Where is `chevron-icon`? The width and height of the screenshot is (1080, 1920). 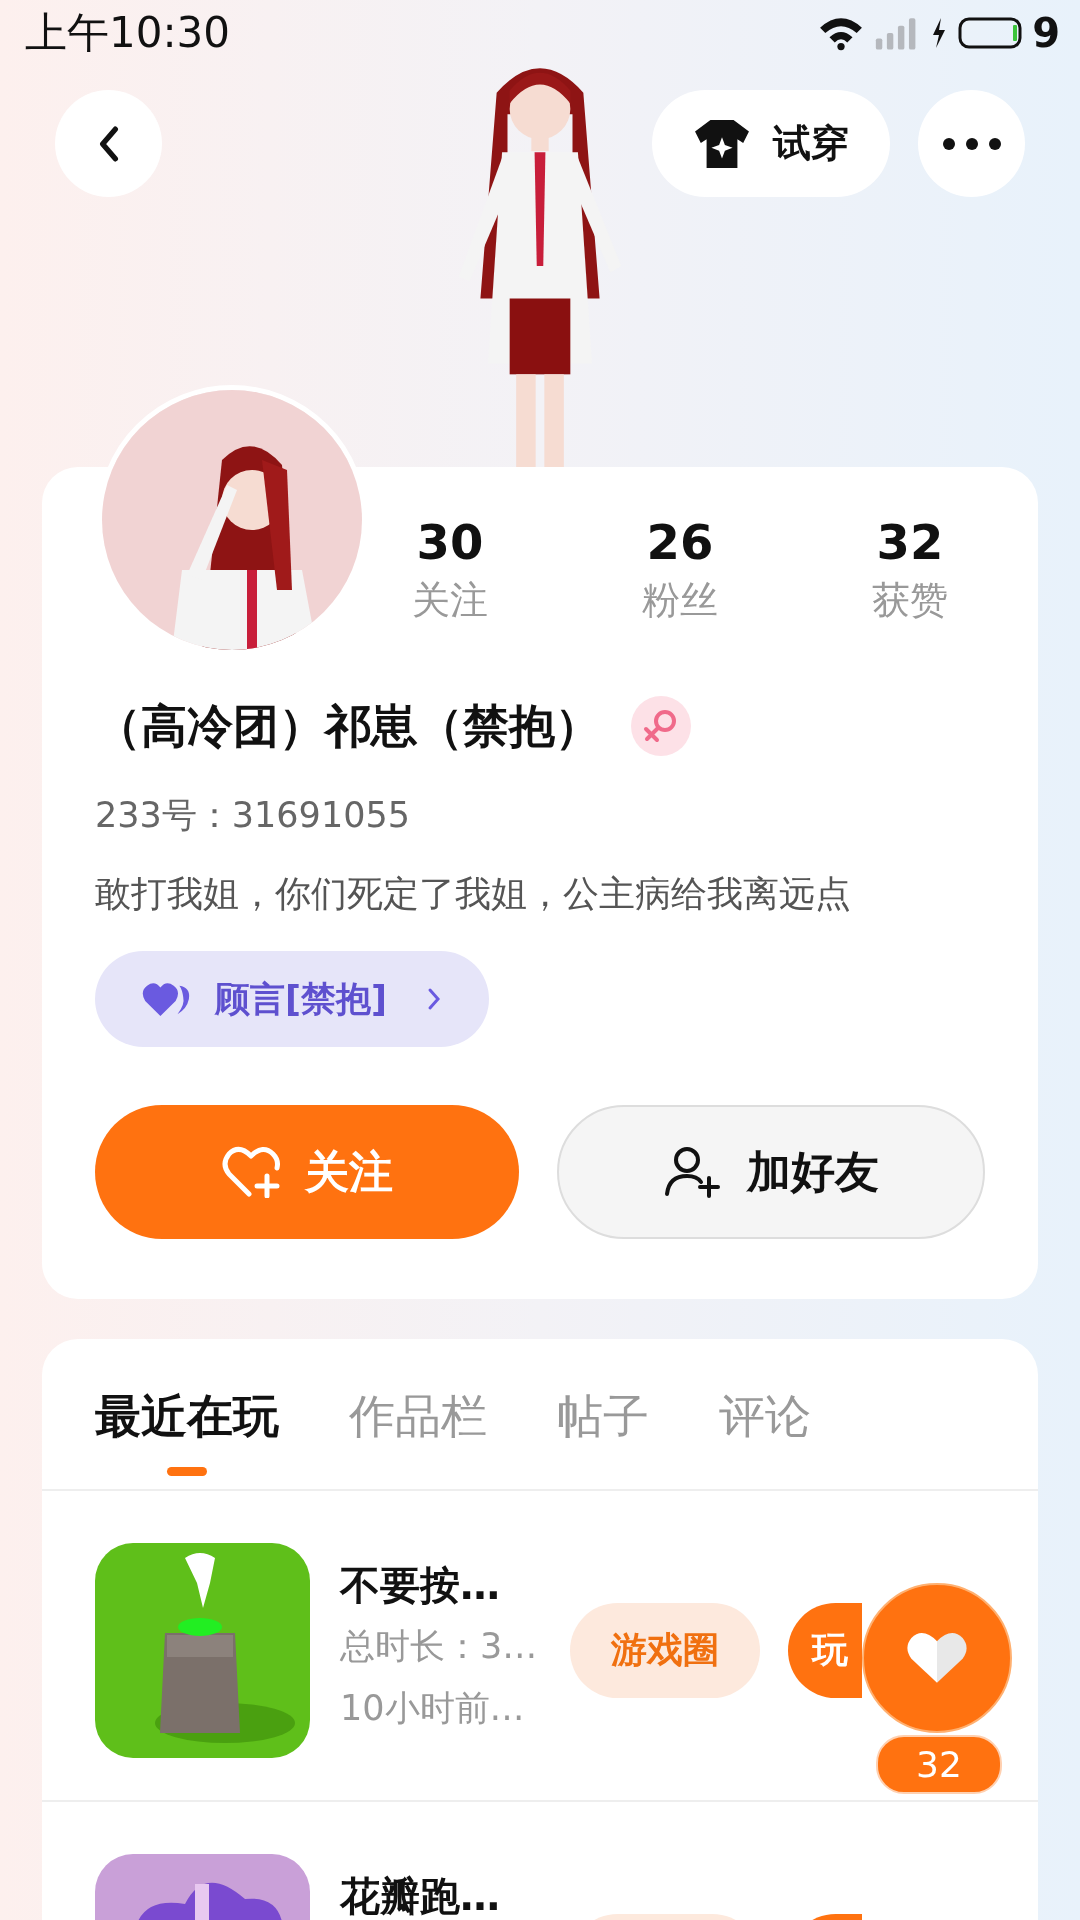
chevron-icon is located at coordinates (434, 999).